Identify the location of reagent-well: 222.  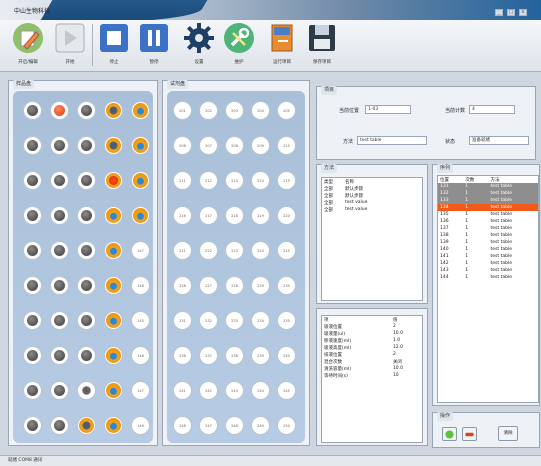
(208, 250).